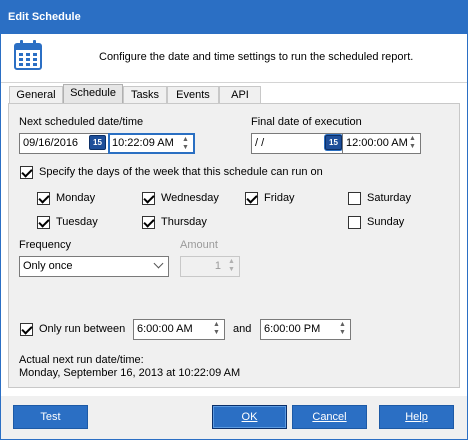 The height and width of the screenshot is (440, 468). I want to click on amount-value: 1, so click(217, 266).